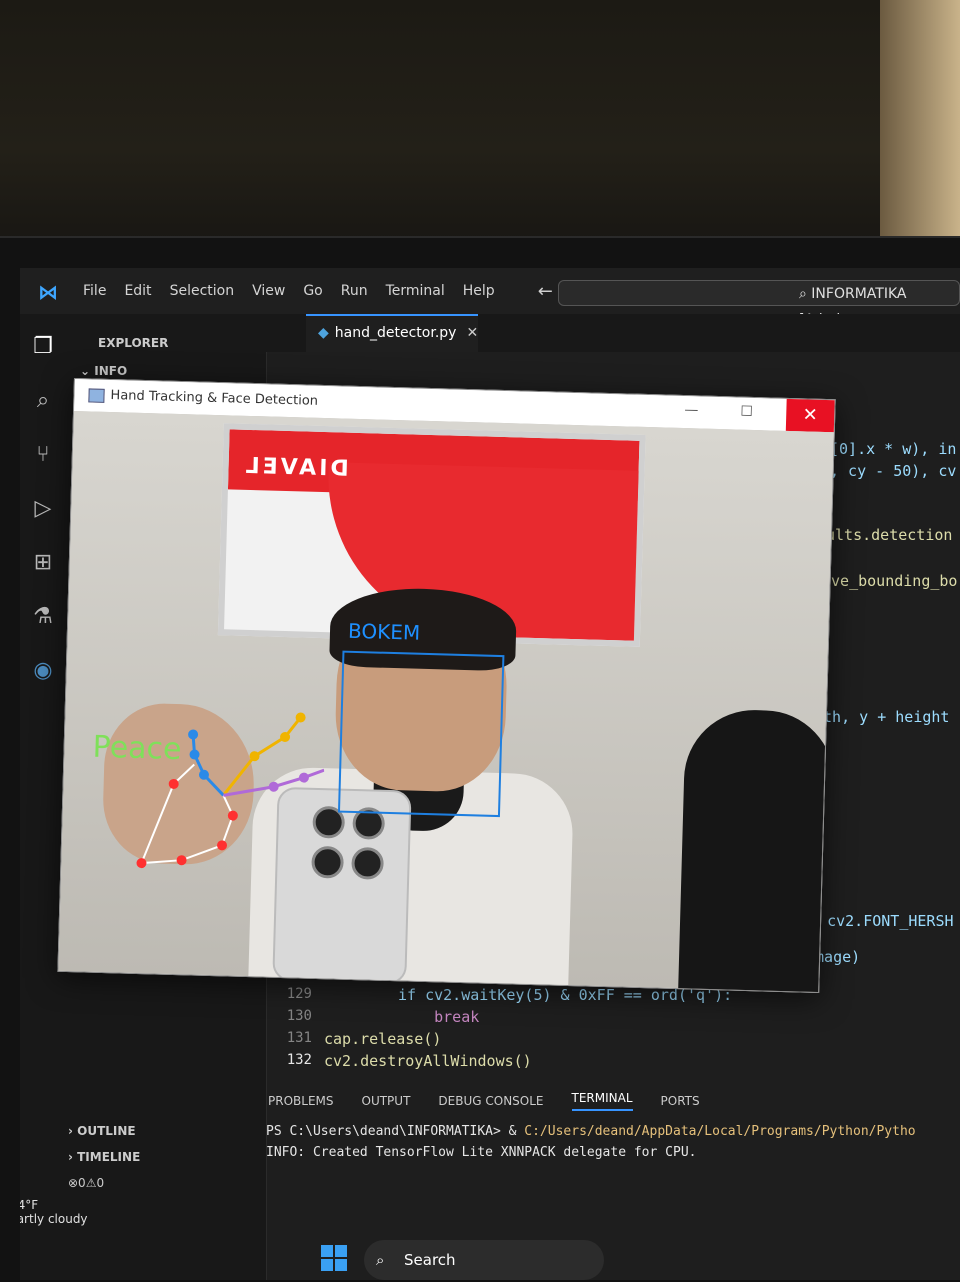 Image resolution: width=960 pixels, height=1282 pixels. Describe the element at coordinates (484, 1260) in the screenshot. I see `taskbar-search: ⌕ Search` at that location.